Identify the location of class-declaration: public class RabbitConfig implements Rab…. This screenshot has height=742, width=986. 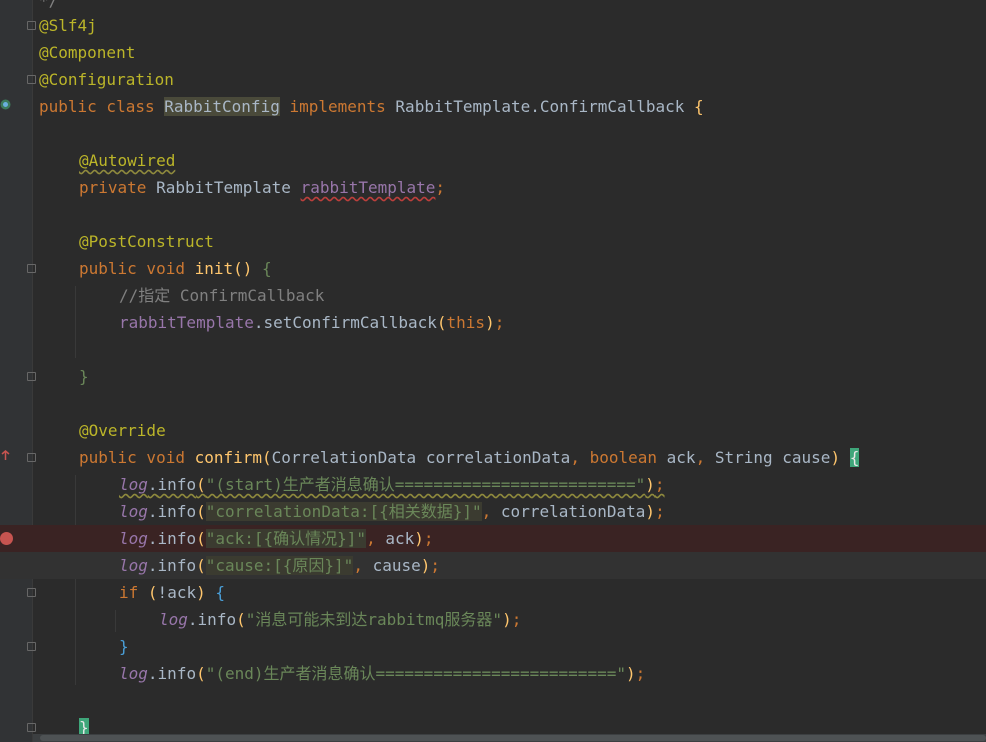
(371, 106).